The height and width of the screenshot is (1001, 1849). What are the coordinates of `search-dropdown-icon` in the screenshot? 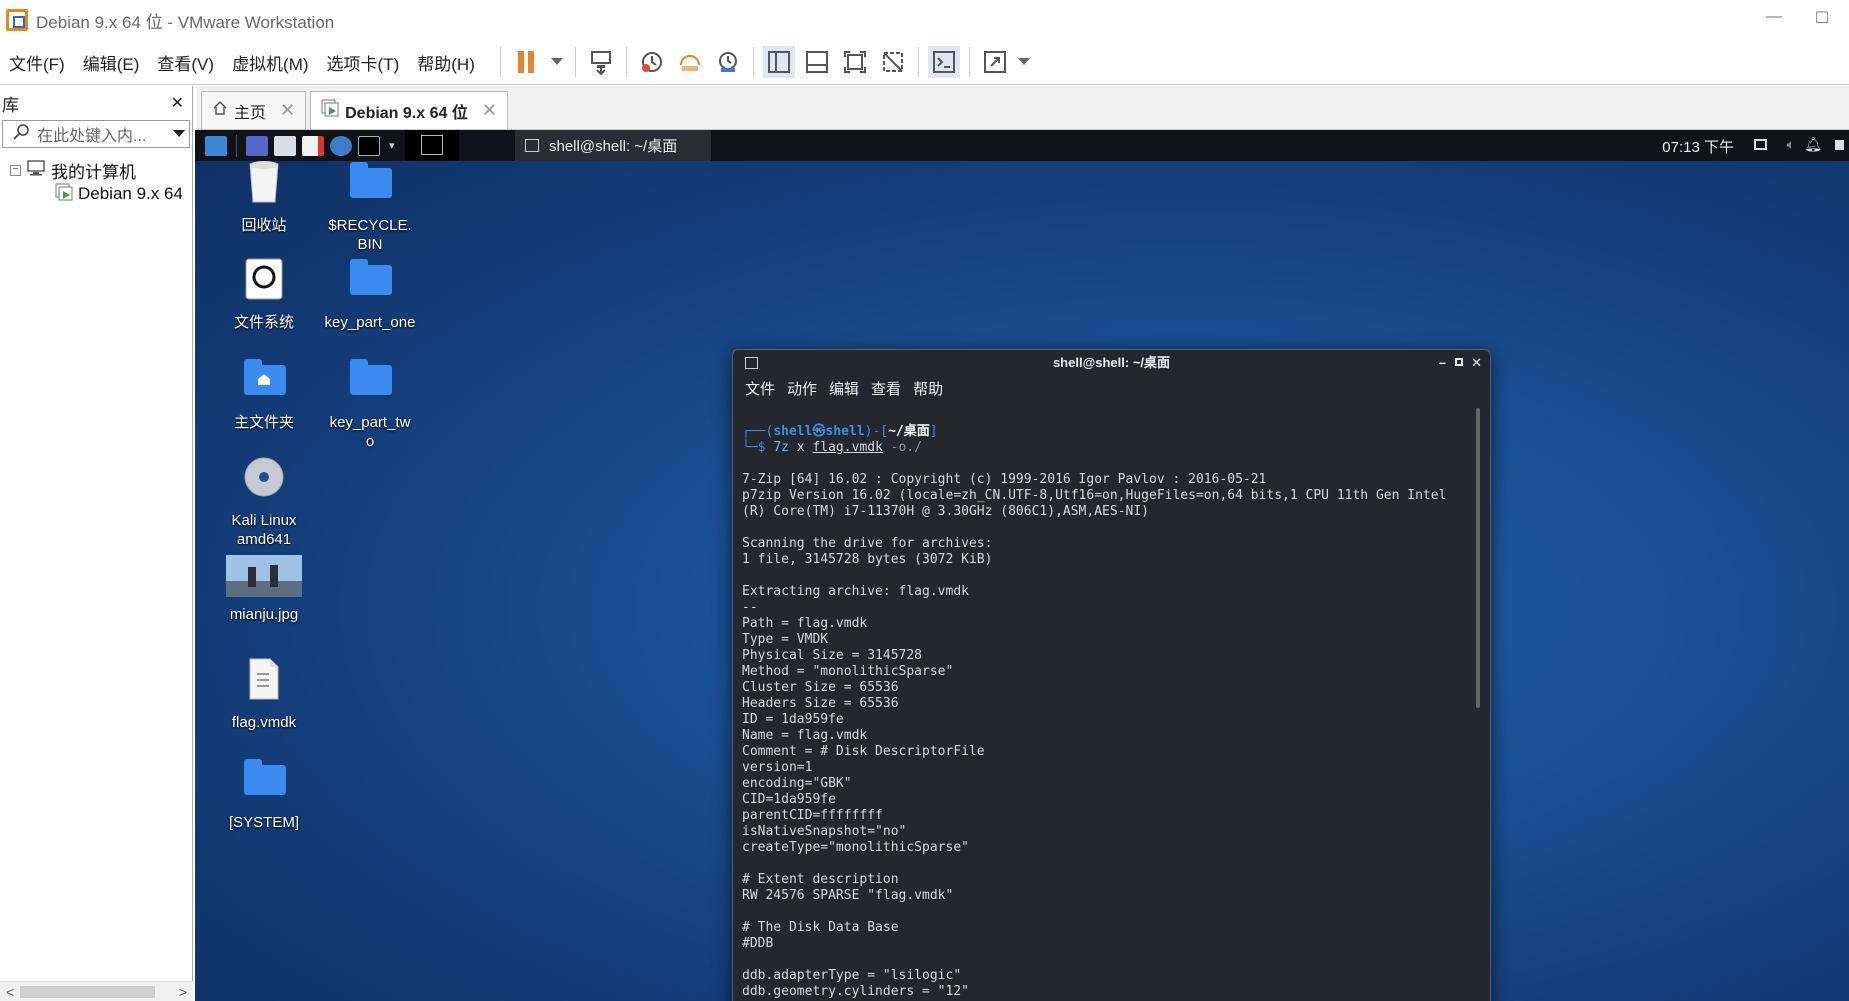 It's located at (179, 134).